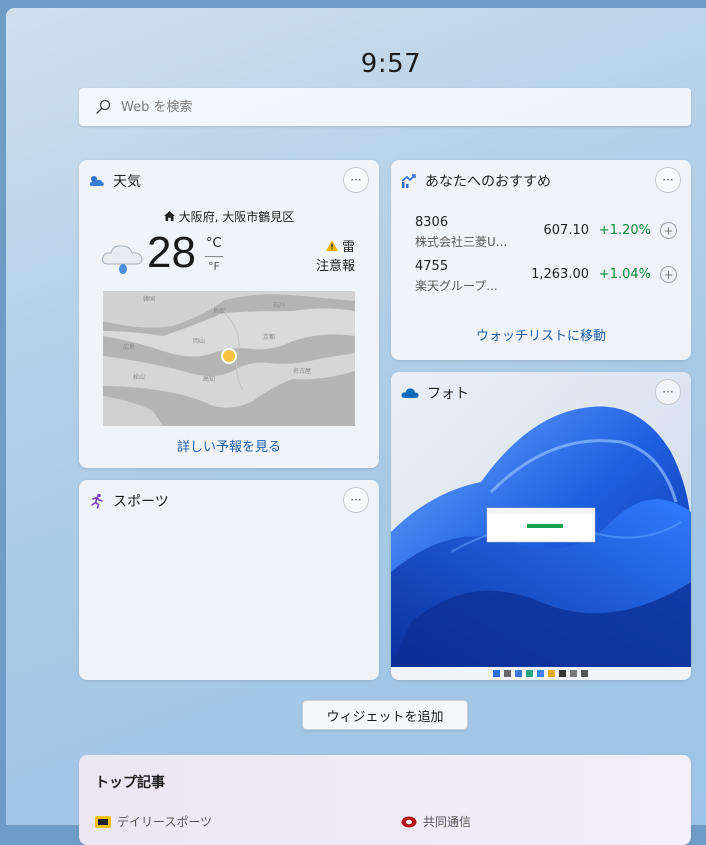 Image resolution: width=706 pixels, height=845 pixels. I want to click on svg-text: 京都, so click(269, 337).